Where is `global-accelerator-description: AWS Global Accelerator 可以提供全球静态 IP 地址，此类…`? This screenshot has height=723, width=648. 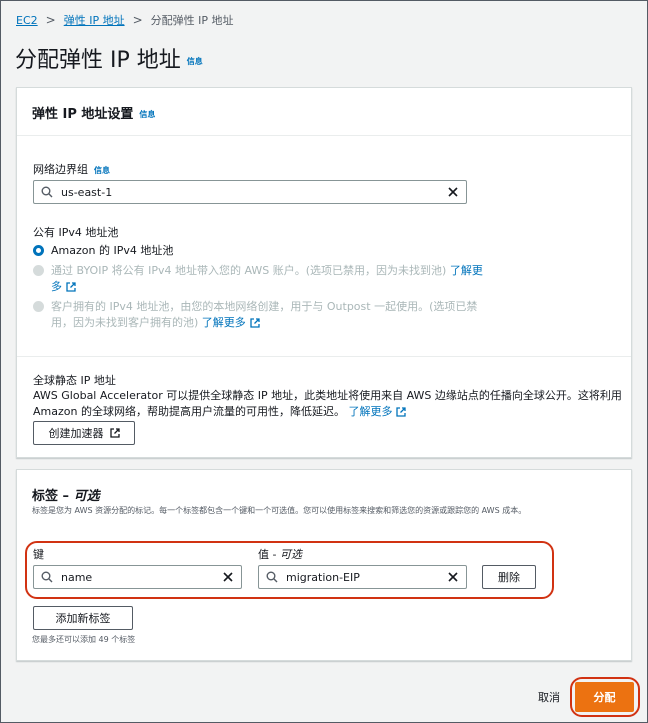 global-accelerator-description: AWS Global Accelerator 可以提供全球静态 IP 地址，此类… is located at coordinates (328, 404).